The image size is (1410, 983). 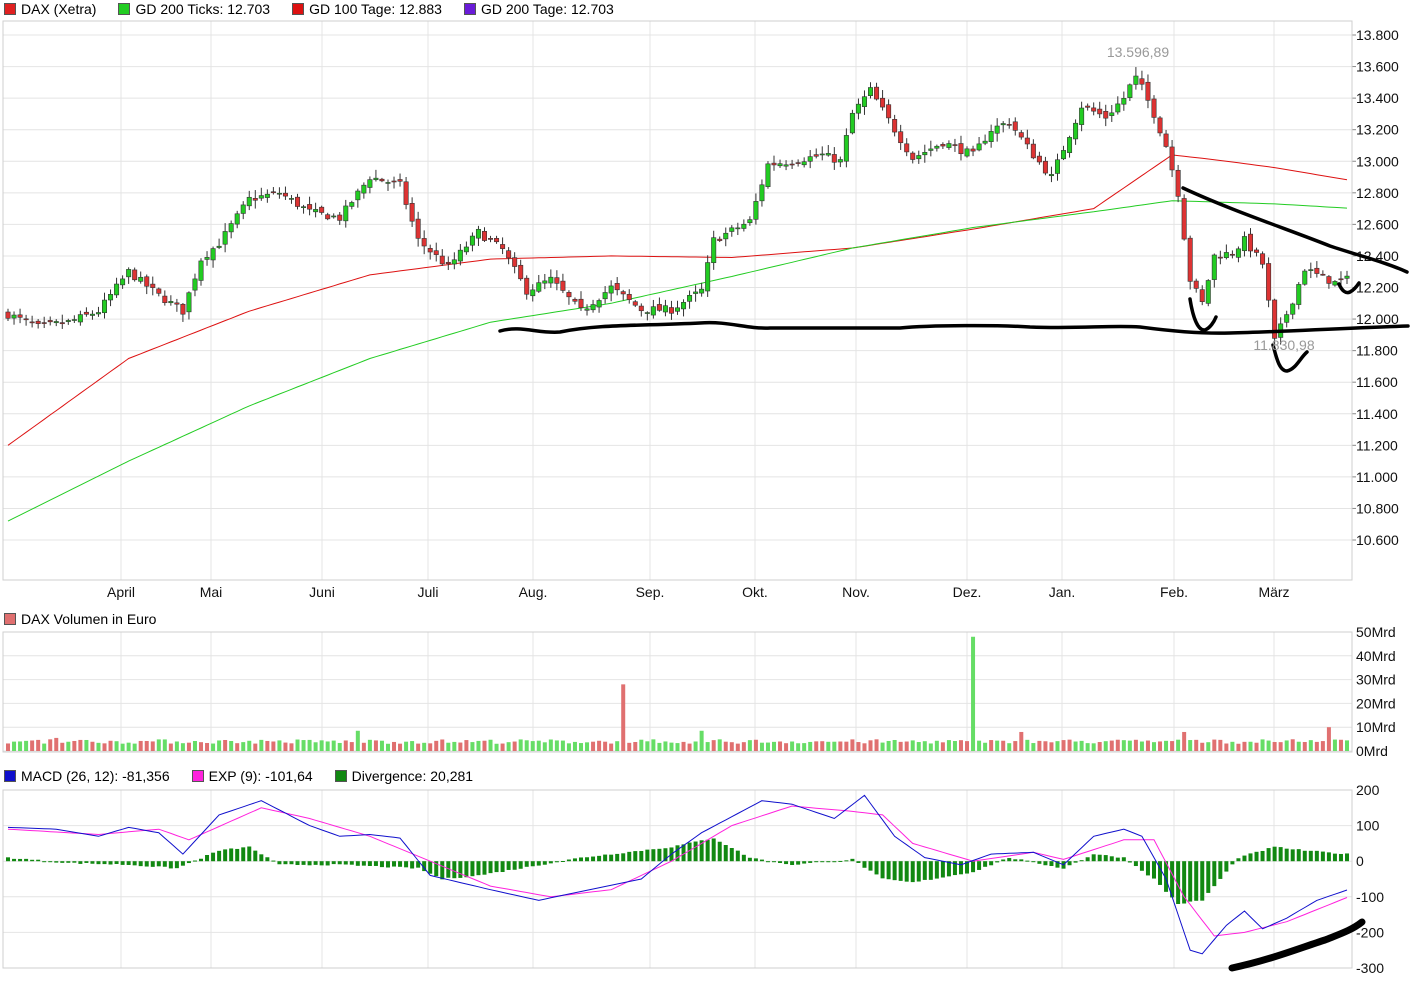 I want to click on x-axis-label: Aug., so click(x=533, y=592).